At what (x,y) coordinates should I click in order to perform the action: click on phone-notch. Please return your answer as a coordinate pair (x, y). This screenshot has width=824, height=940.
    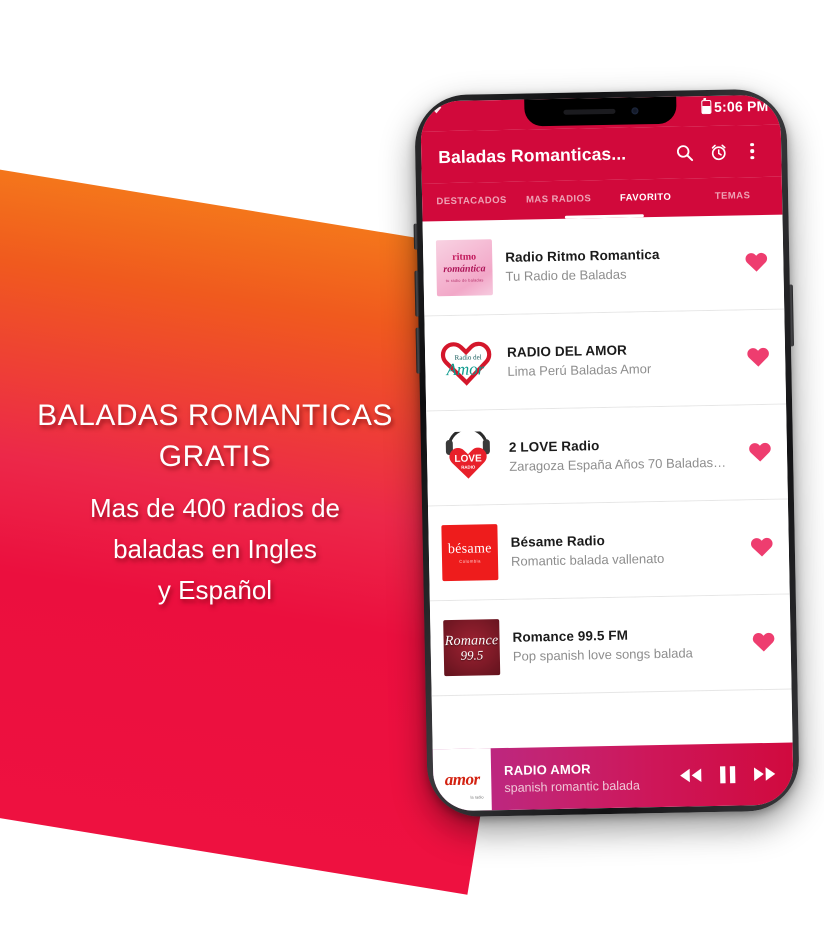
    Looking at the image, I should click on (600, 111).